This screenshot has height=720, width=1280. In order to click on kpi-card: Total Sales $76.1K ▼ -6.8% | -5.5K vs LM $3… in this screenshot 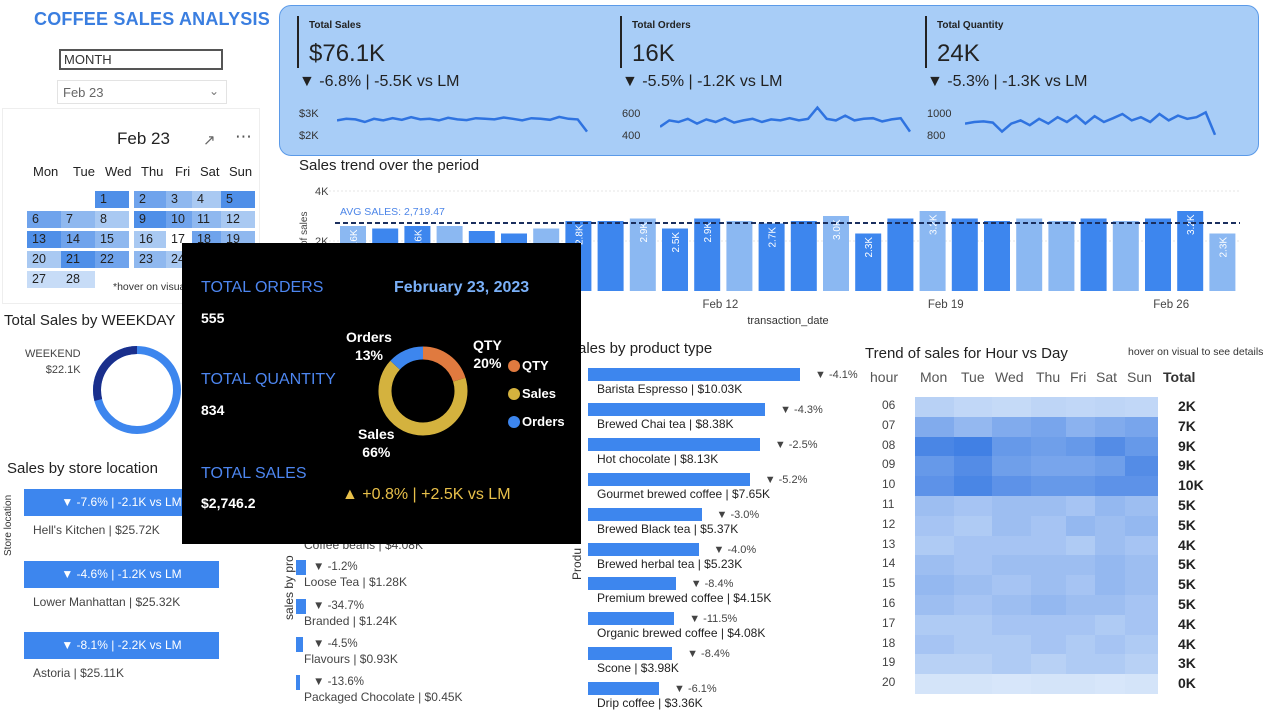, I will do `click(447, 81)`.